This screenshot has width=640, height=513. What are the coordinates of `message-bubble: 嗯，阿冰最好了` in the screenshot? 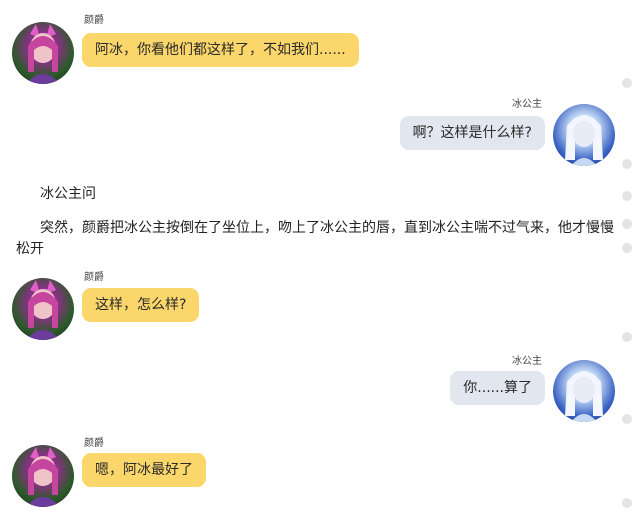 It's located at (144, 470).